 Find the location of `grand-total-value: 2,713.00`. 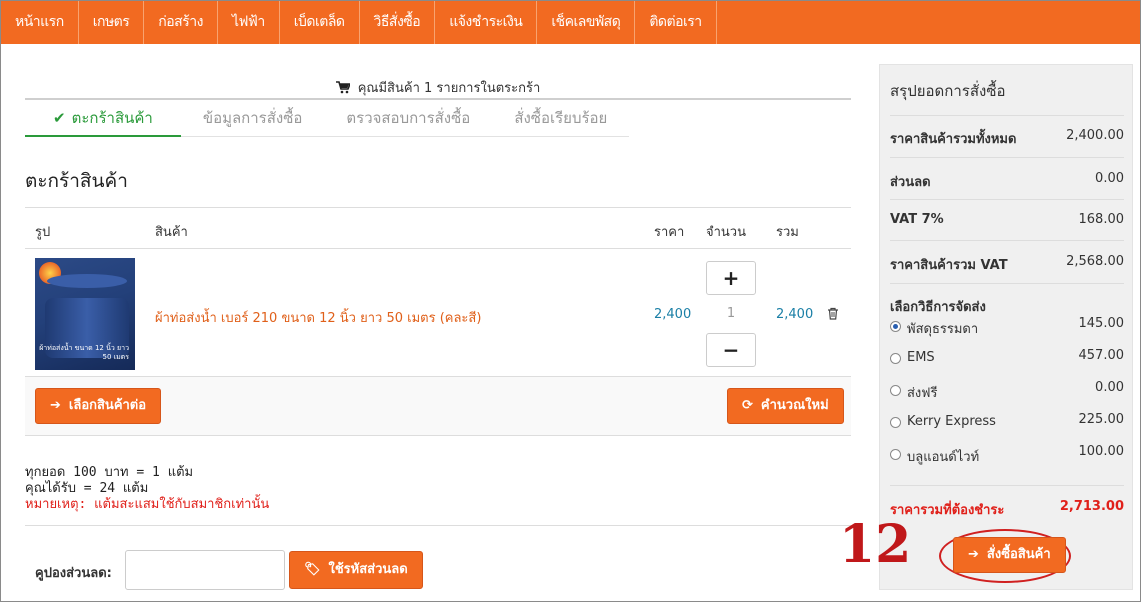

grand-total-value: 2,713.00 is located at coordinates (1091, 506).